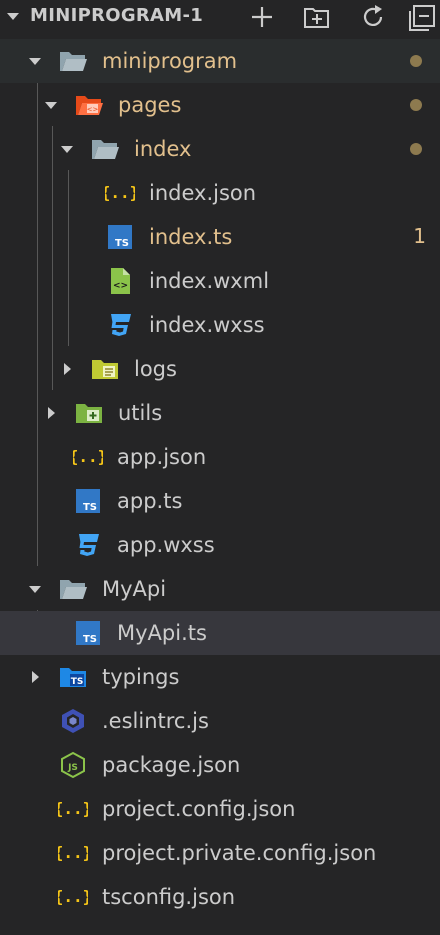  What do you see at coordinates (220, 721) in the screenshot?
I see `tree-file-eslintrc: .eslintrc.js` at bounding box center [220, 721].